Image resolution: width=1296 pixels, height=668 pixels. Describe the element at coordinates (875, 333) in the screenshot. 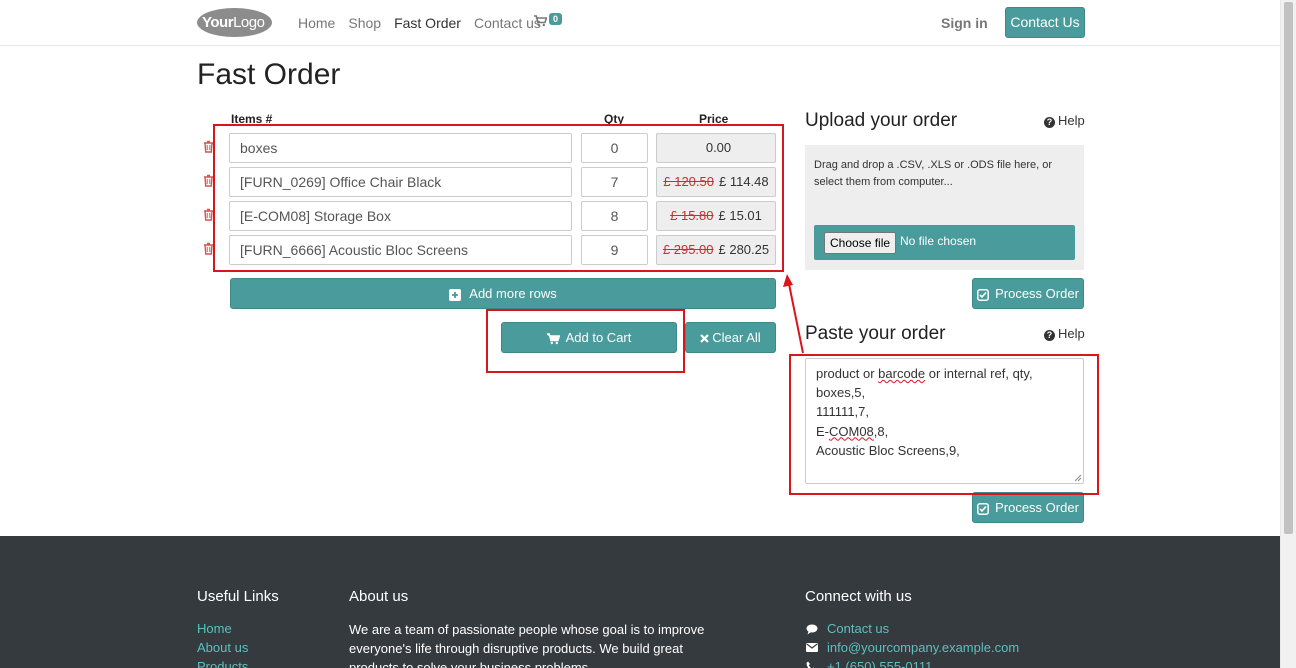

I see `paste-order-title: Paste your order` at that location.